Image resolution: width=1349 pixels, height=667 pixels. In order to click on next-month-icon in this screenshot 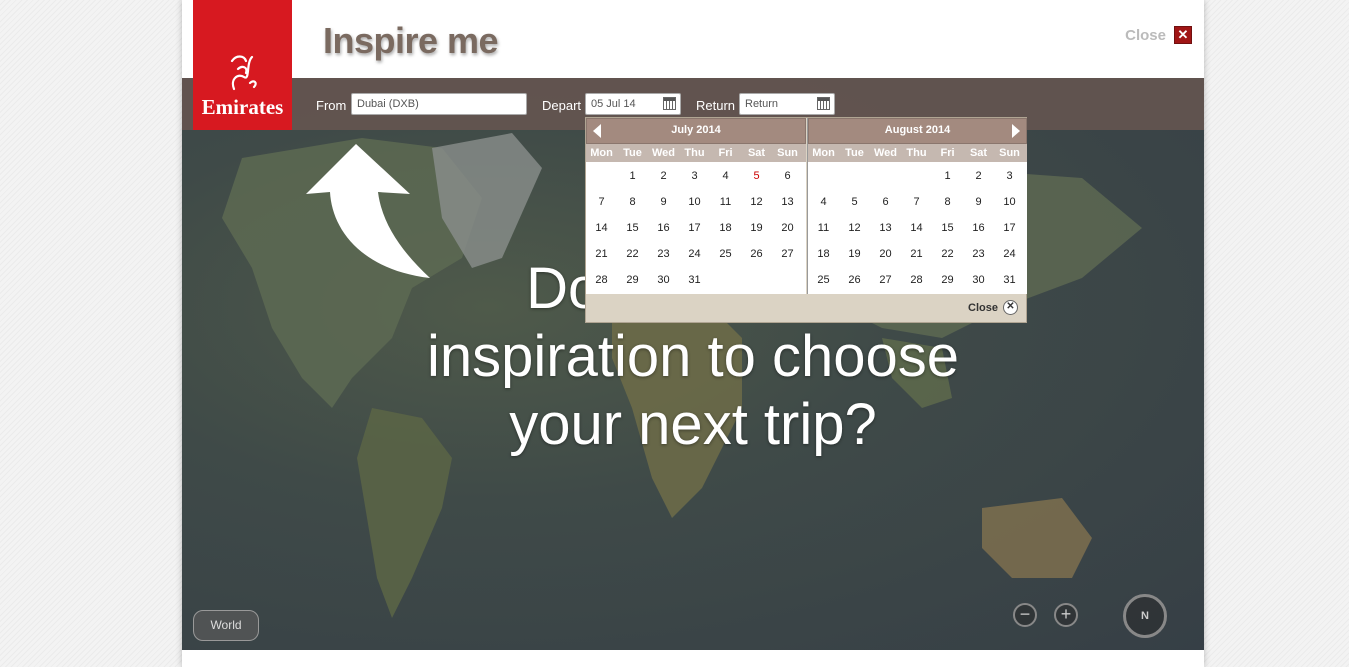, I will do `click(1016, 131)`.